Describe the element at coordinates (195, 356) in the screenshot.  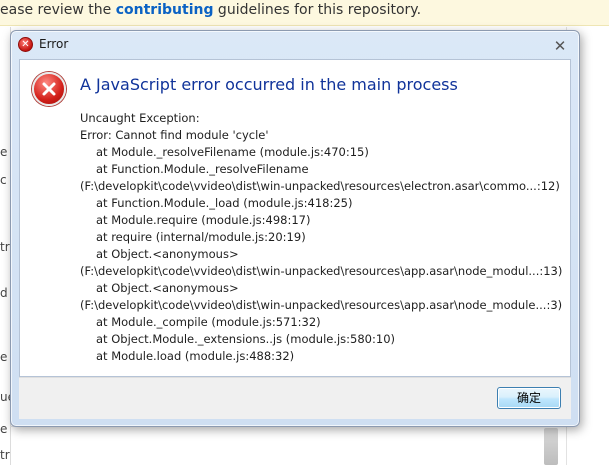
I see `detail-line: at Module.load (module.js:488:32)` at that location.